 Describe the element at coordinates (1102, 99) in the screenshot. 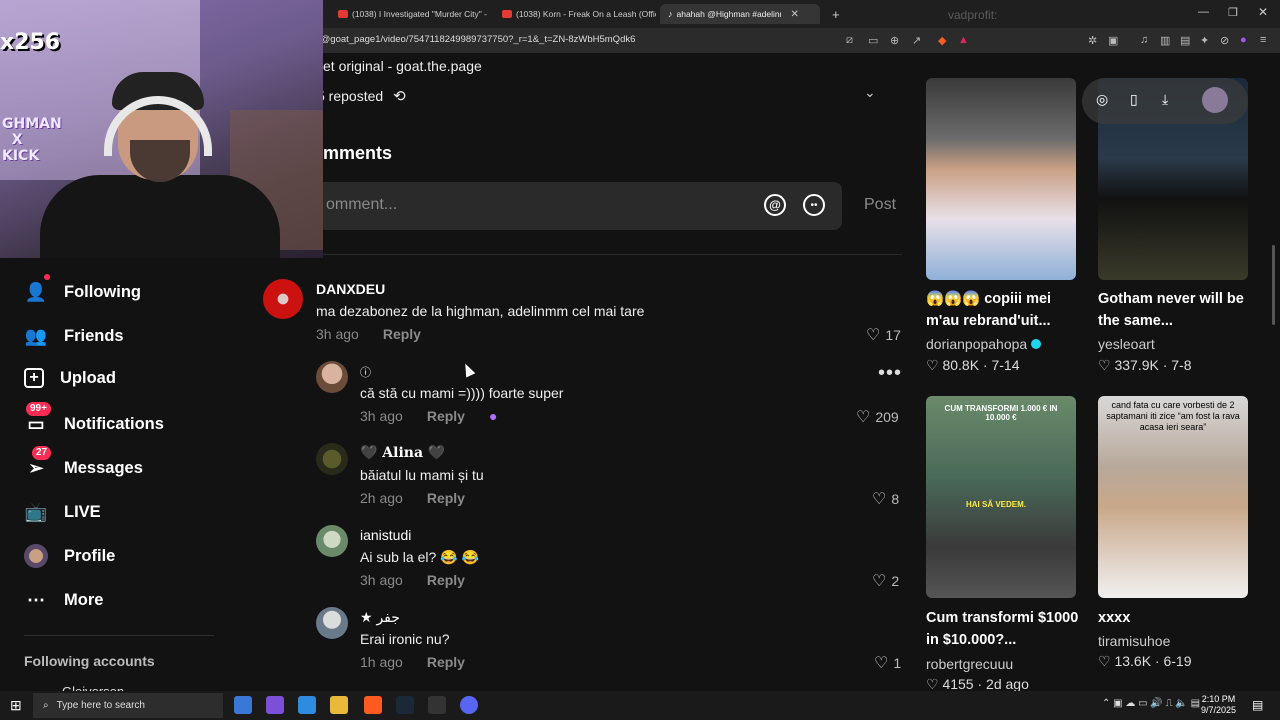

I see `speed-icon: ◎` at that location.